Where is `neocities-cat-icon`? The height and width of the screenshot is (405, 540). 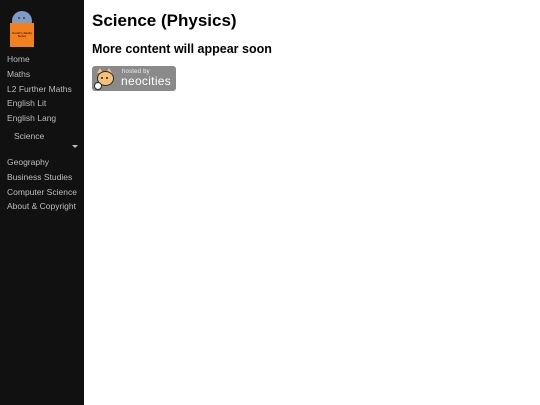 neocities-cat-icon is located at coordinates (105, 79).